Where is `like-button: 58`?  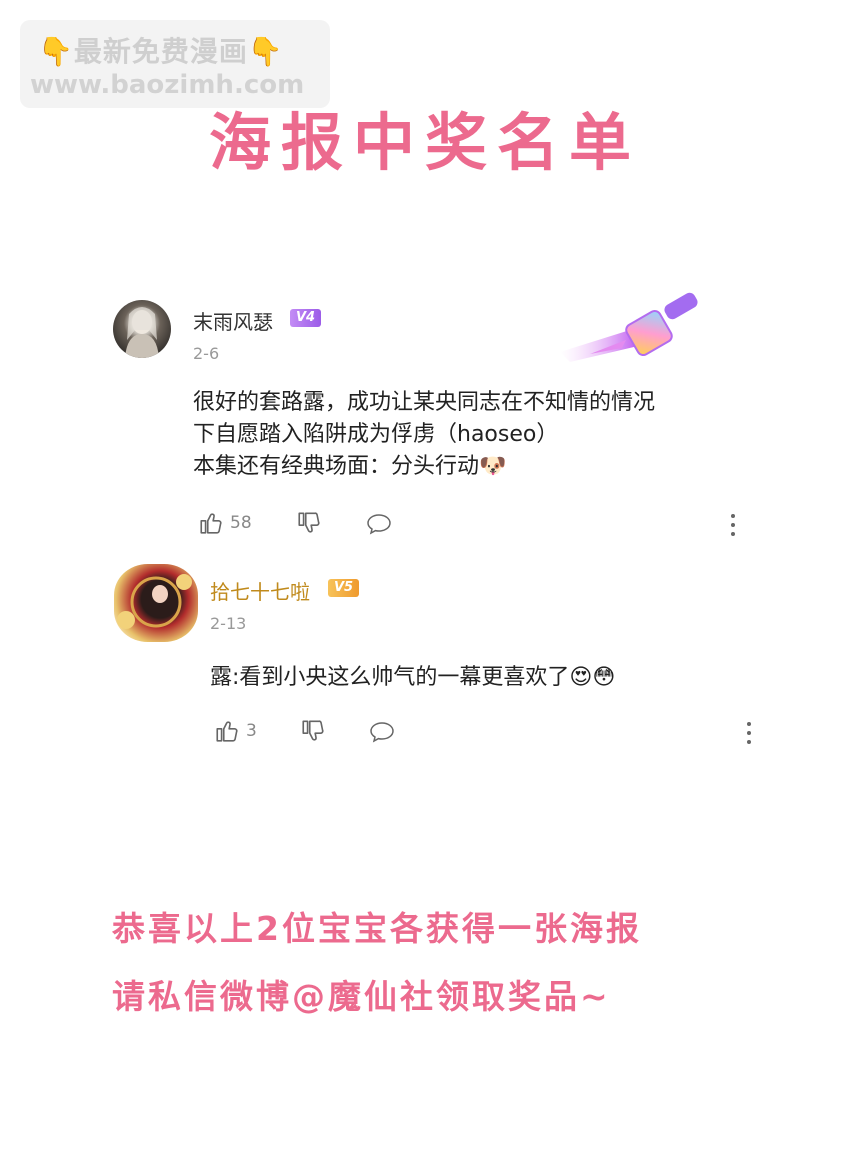 like-button: 58 is located at coordinates (225, 523).